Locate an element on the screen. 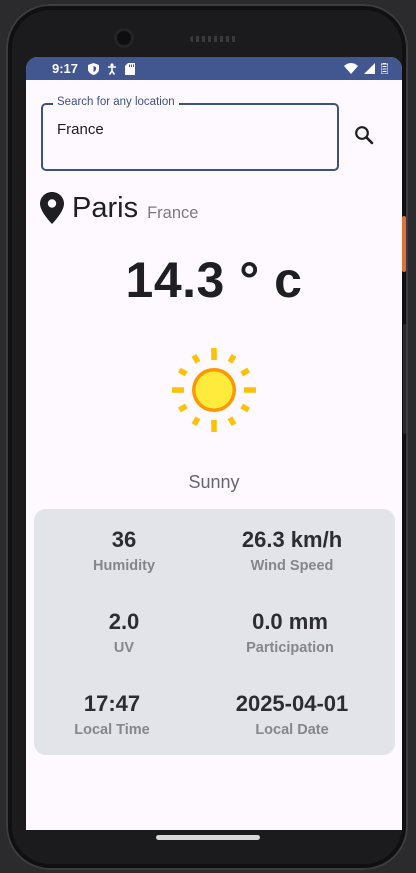 The image size is (416, 873). weather-condition: Sunny is located at coordinates (214, 482).